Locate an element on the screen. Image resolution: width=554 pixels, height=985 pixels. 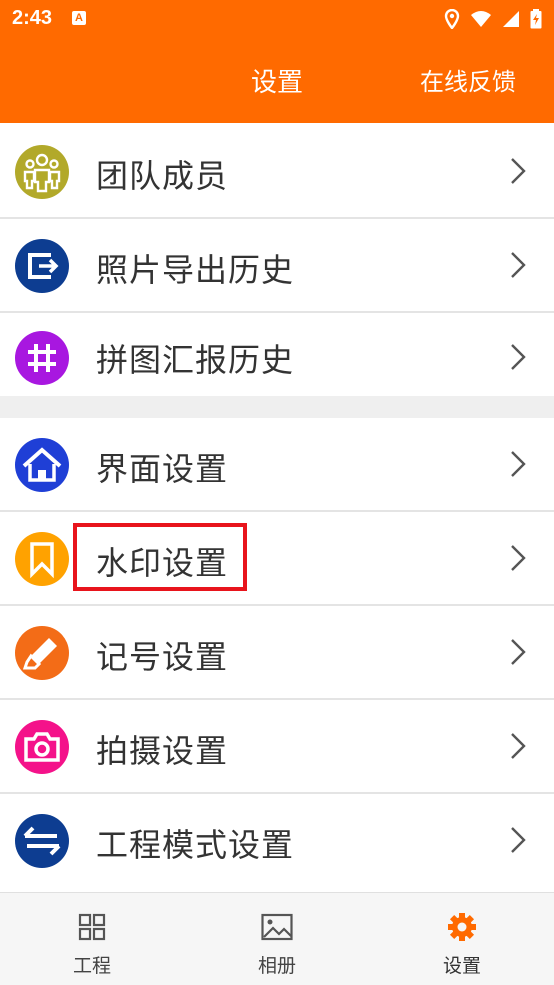
status-bar: 2:43 A is located at coordinates (277, 19).